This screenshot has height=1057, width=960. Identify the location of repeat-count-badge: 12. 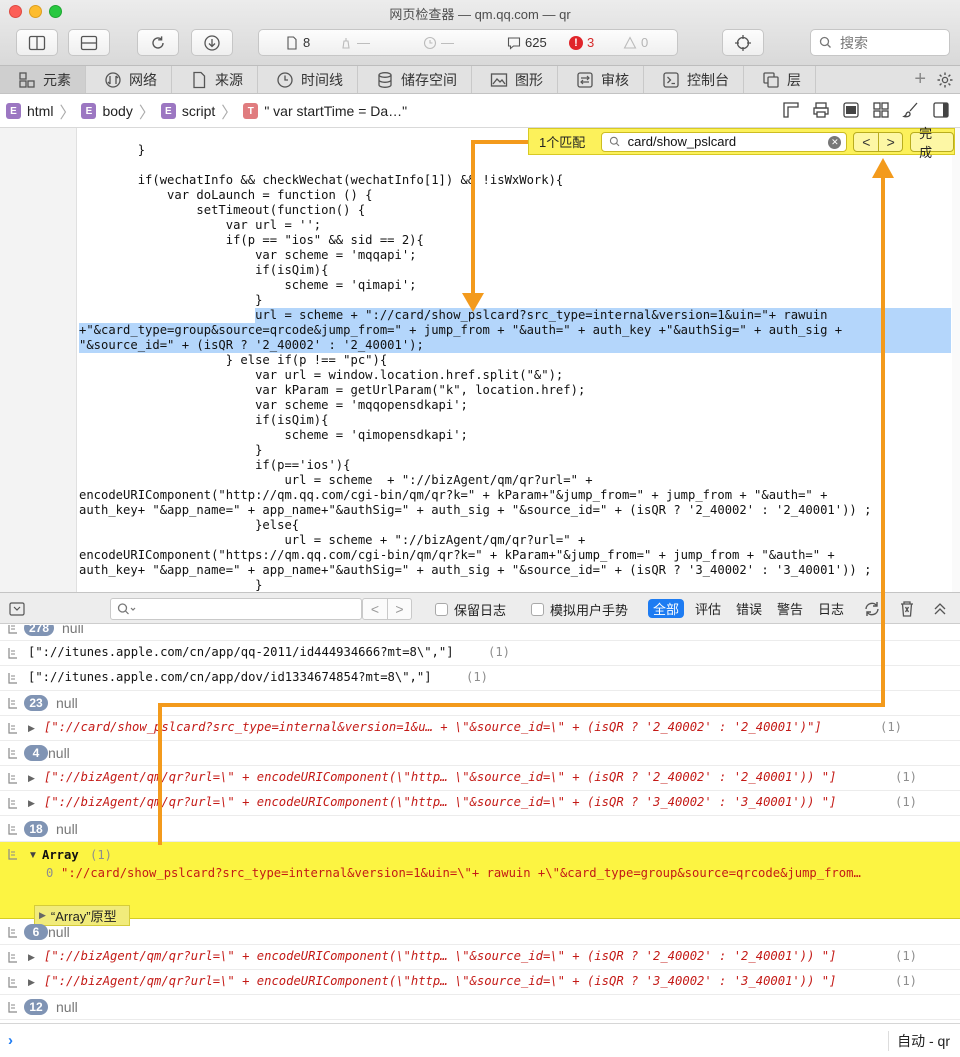
(36, 1007).